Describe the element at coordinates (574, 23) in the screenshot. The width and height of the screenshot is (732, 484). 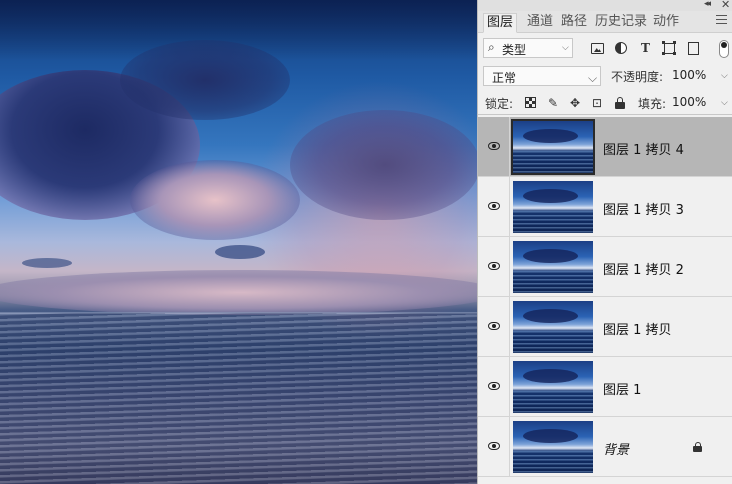
I see `tab-paths: 路径` at that location.